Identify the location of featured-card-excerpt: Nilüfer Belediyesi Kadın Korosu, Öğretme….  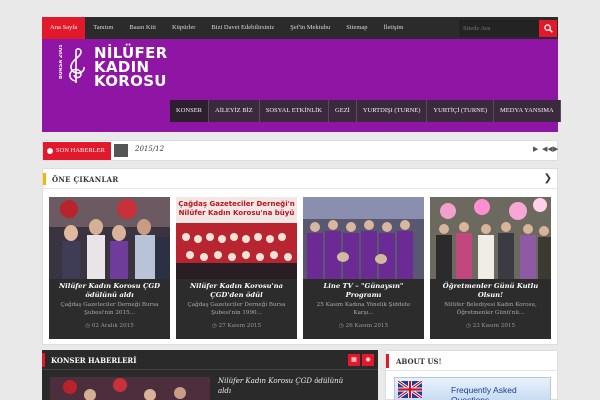
(490, 309).